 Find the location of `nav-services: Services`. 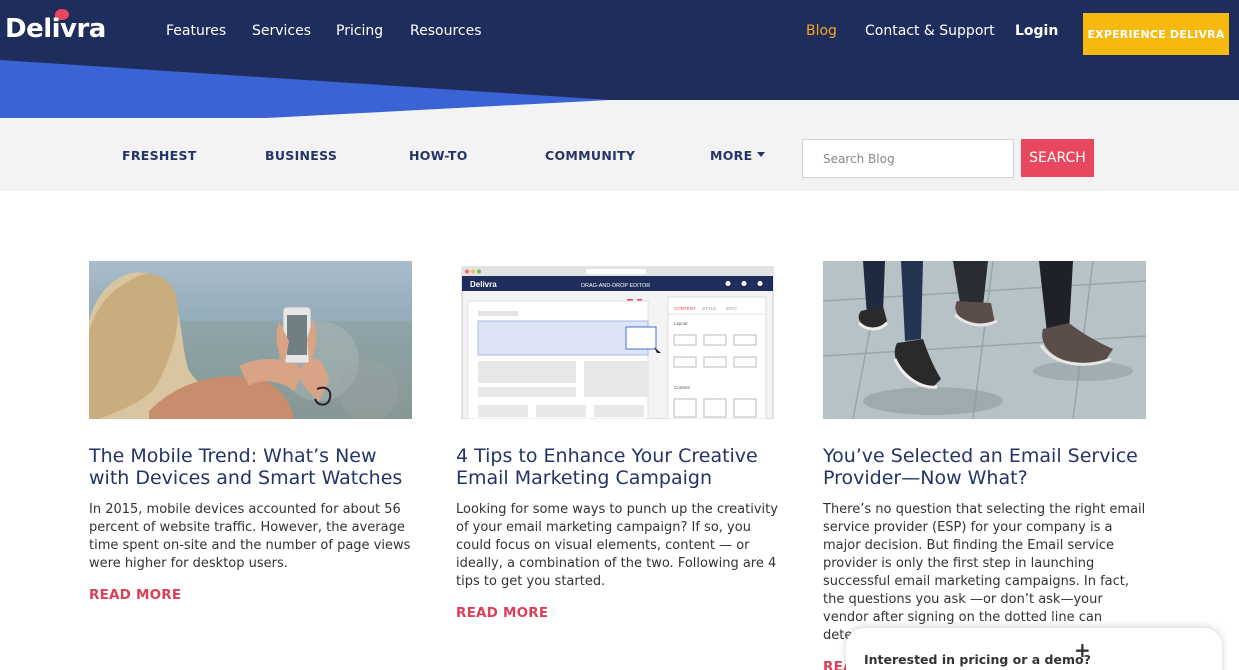

nav-services: Services is located at coordinates (281, 31).